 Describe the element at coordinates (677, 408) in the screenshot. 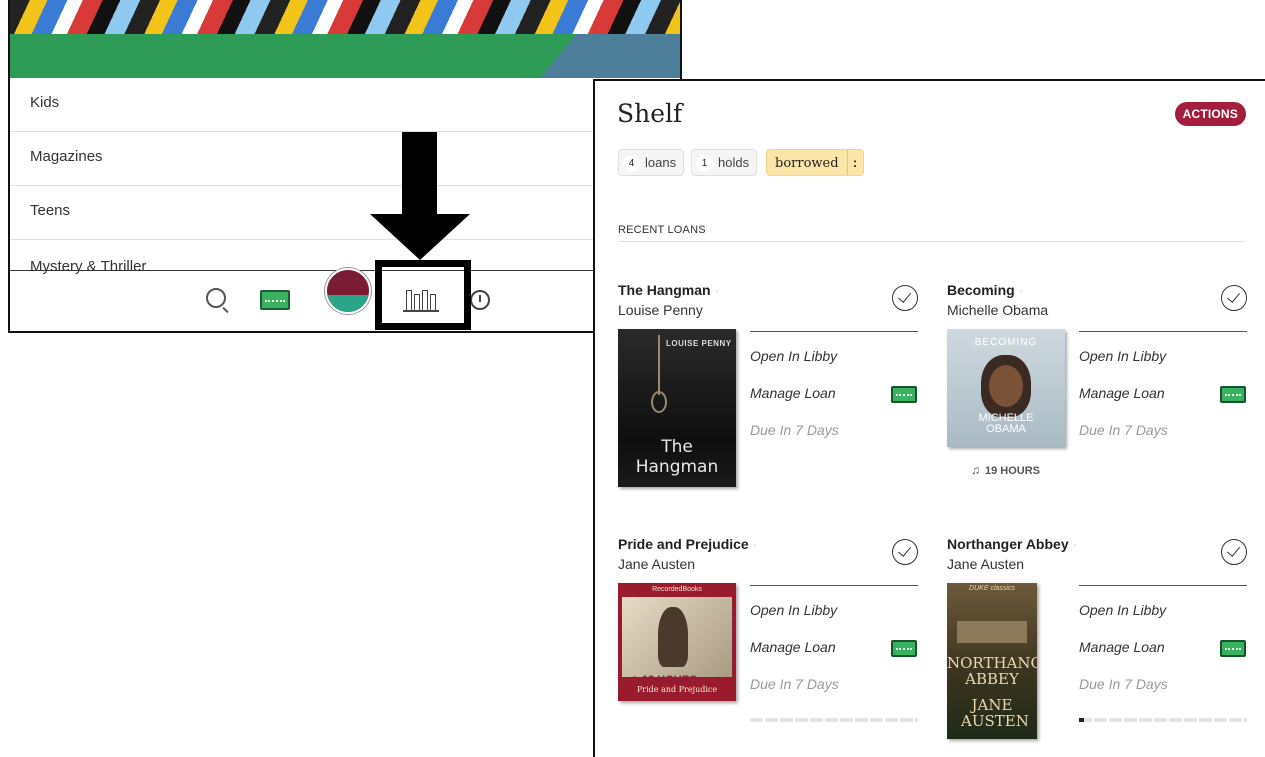

I see `book-cover: LOUISE PENNY The Hangman` at that location.